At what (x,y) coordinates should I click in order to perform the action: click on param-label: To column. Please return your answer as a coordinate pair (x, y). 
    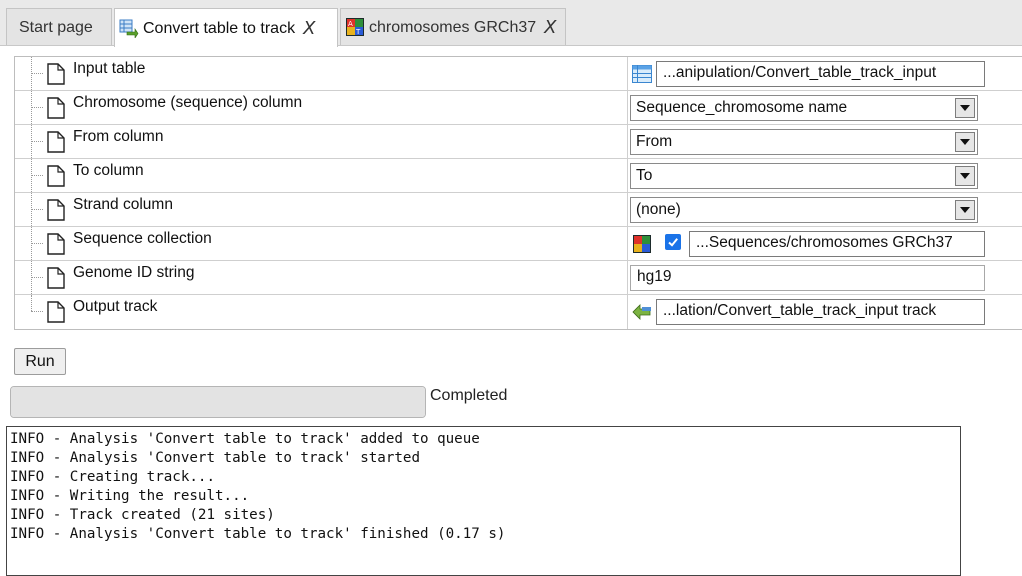
    Looking at the image, I should click on (108, 170).